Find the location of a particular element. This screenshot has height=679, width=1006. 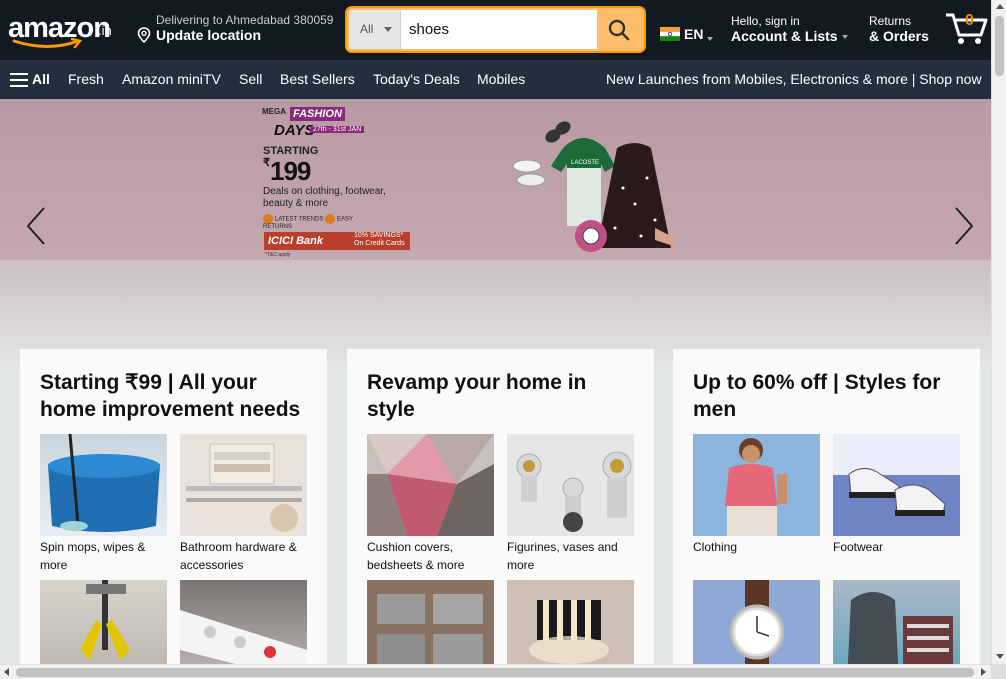

card-tile-tools is located at coordinates (103, 622).